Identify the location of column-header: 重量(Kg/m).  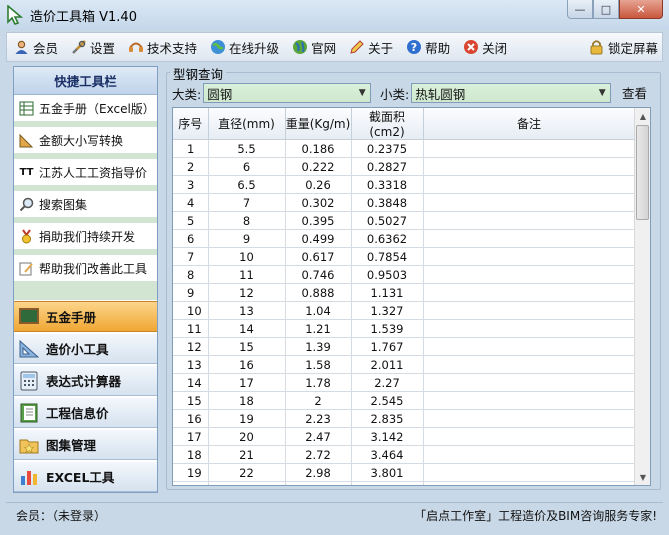
(318, 124).